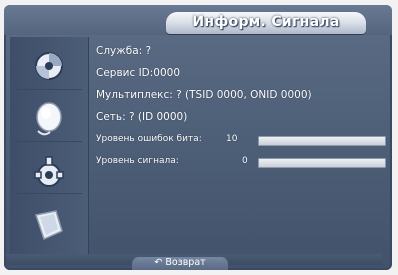 Image resolution: width=398 pixels, height=275 pixels. What do you see at coordinates (158, 262) in the screenshot?
I see `return-icon: ↶` at bounding box center [158, 262].